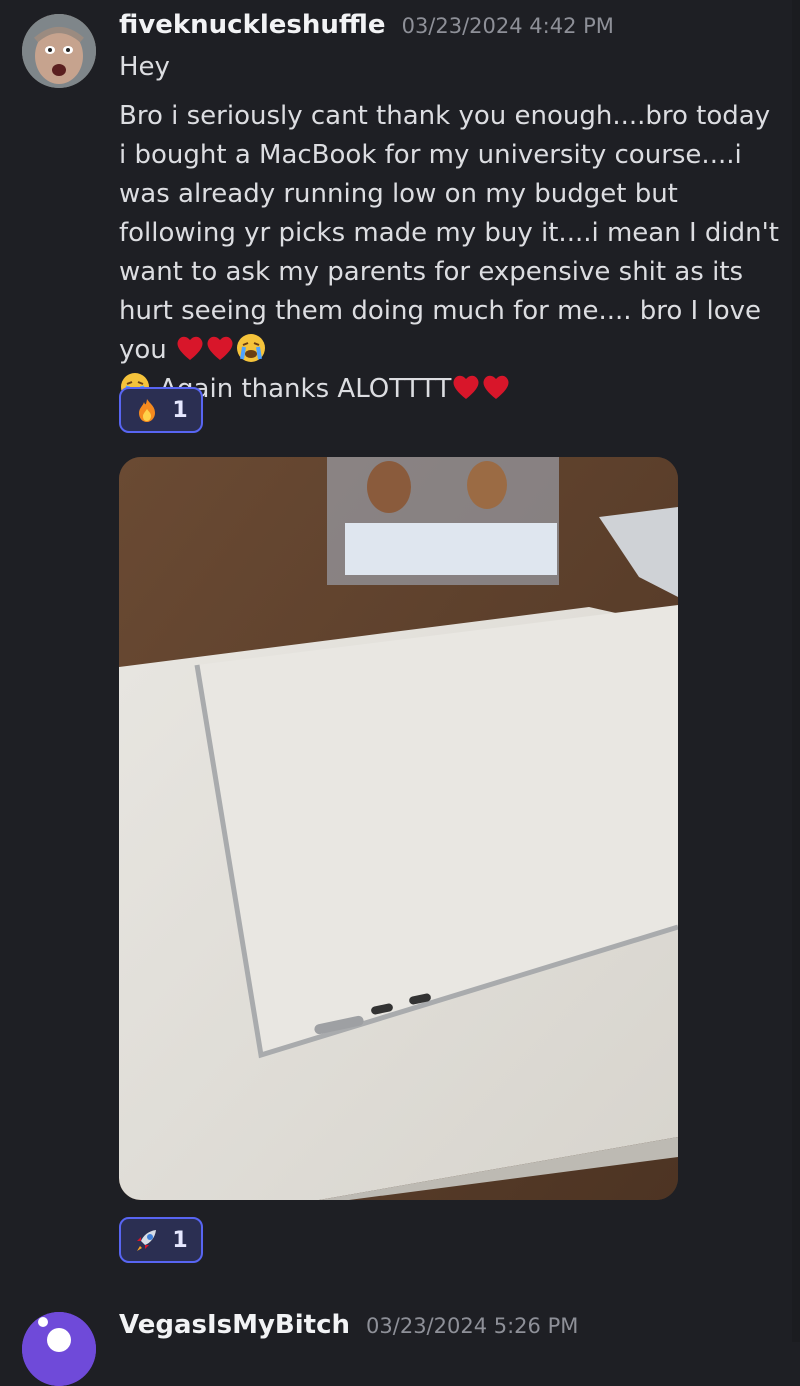  Describe the element at coordinates (161, 410) in the screenshot. I see `reaction-fire: 1` at that location.